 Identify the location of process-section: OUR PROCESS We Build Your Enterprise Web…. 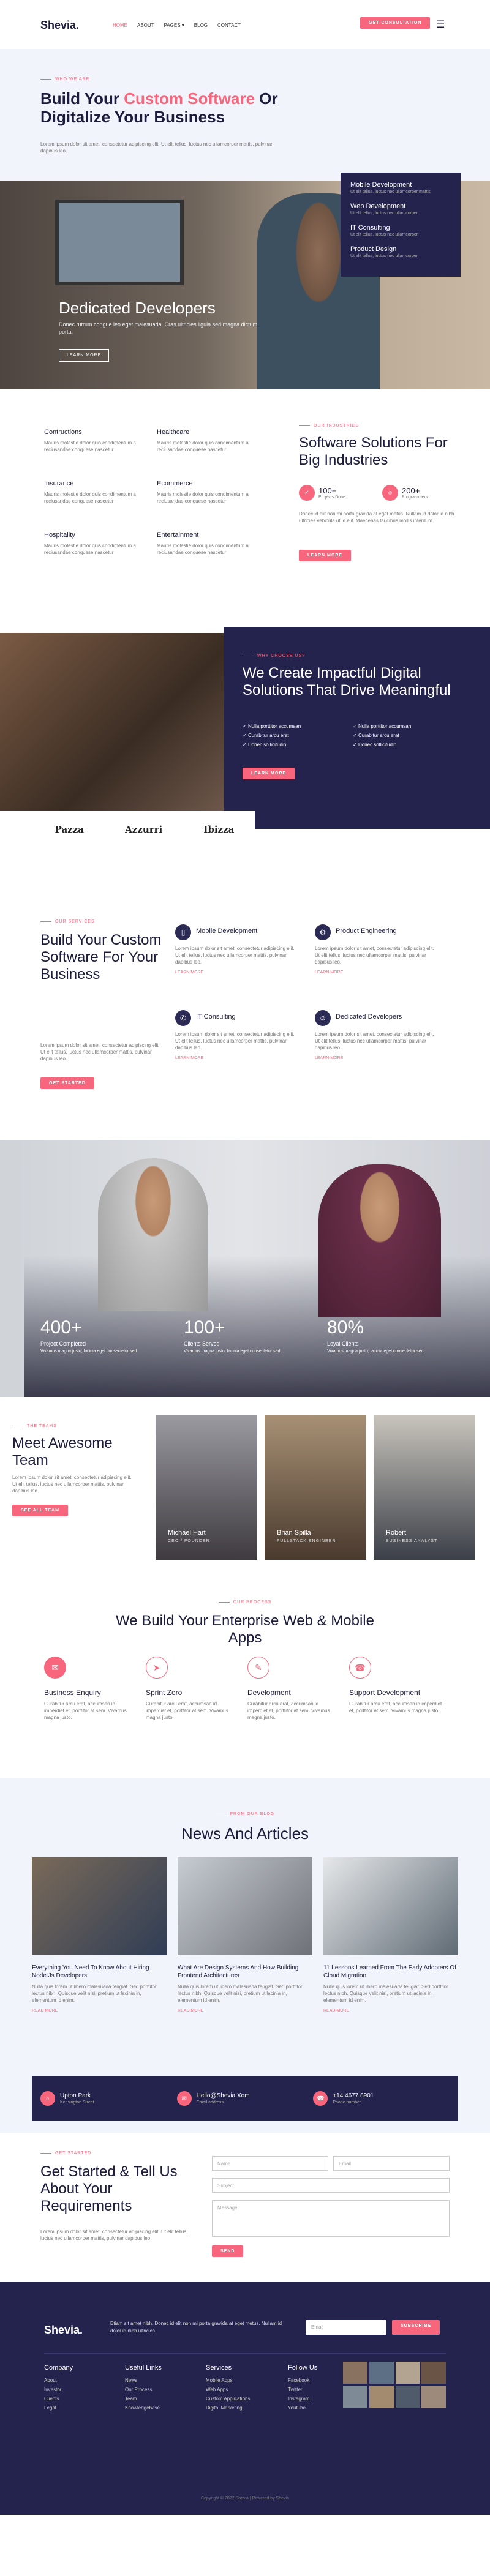
(245, 1679).